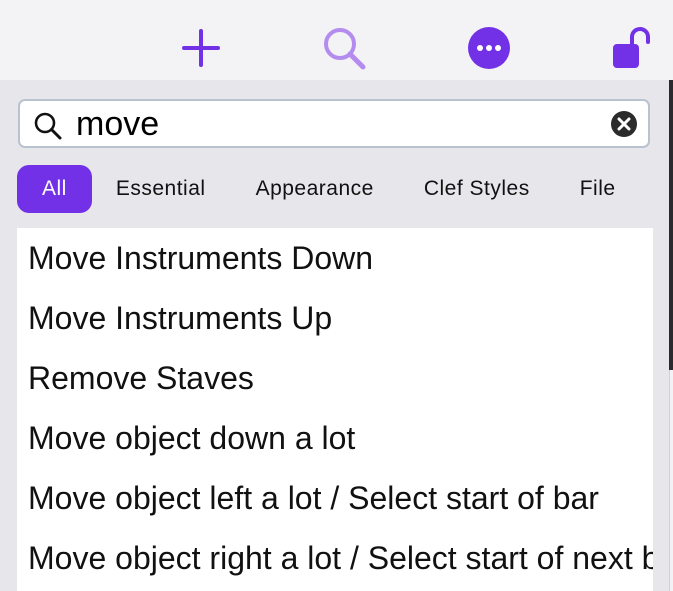  I want to click on tab-essential: Essential, so click(161, 189).